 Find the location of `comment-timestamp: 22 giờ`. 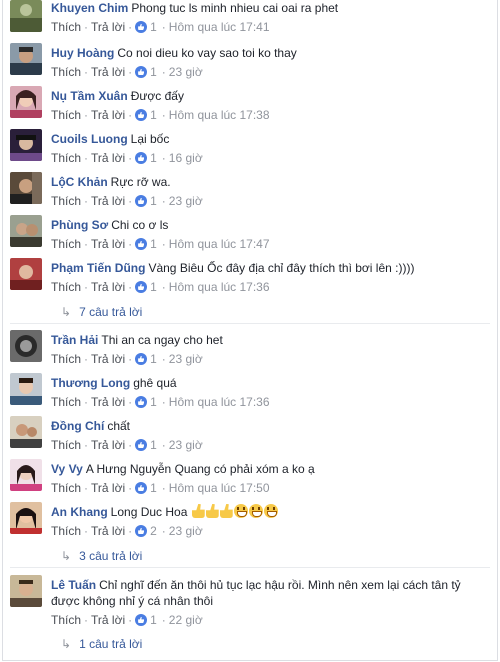

comment-timestamp: 22 giờ is located at coordinates (186, 620).